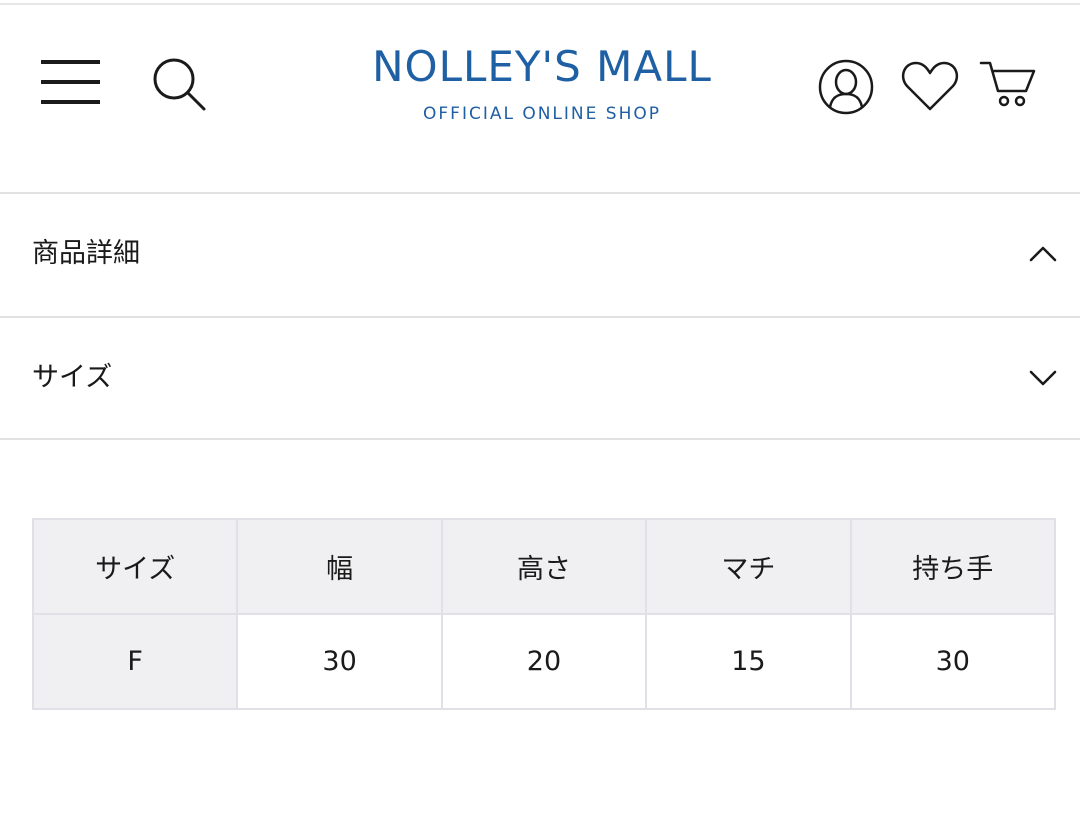 The width and height of the screenshot is (1080, 826). What do you see at coordinates (953, 566) in the screenshot?
I see `table-header-cell: 持ち手` at bounding box center [953, 566].